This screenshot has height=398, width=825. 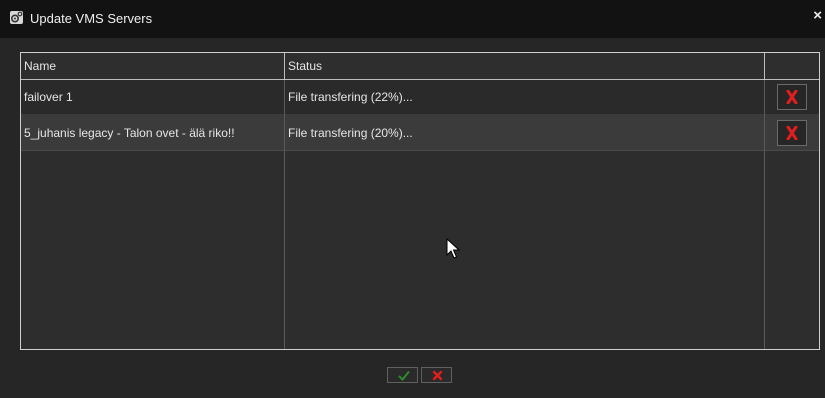 I want to click on ok-button, so click(x=402, y=375).